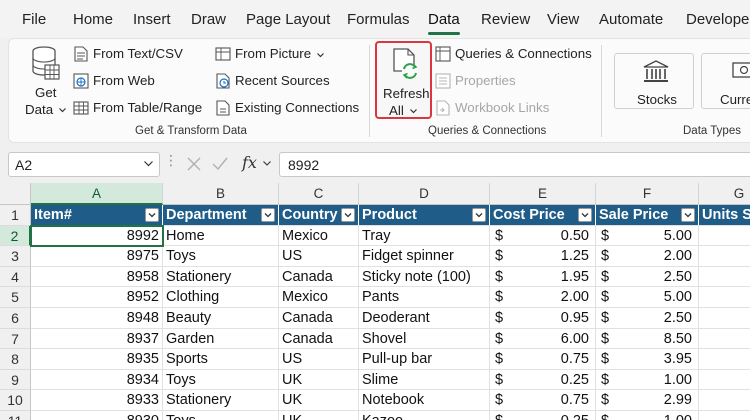 The height and width of the screenshot is (420, 750). What do you see at coordinates (444, 23) in the screenshot?
I see `tab-data: Data` at bounding box center [444, 23].